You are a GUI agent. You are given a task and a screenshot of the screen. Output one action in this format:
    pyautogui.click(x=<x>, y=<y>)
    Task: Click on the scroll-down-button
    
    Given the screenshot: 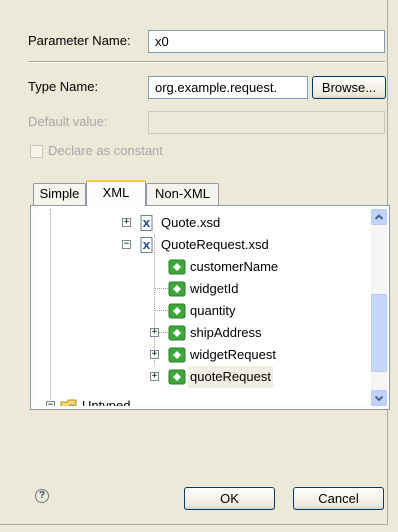 What is the action you would take?
    pyautogui.click(x=379, y=398)
    